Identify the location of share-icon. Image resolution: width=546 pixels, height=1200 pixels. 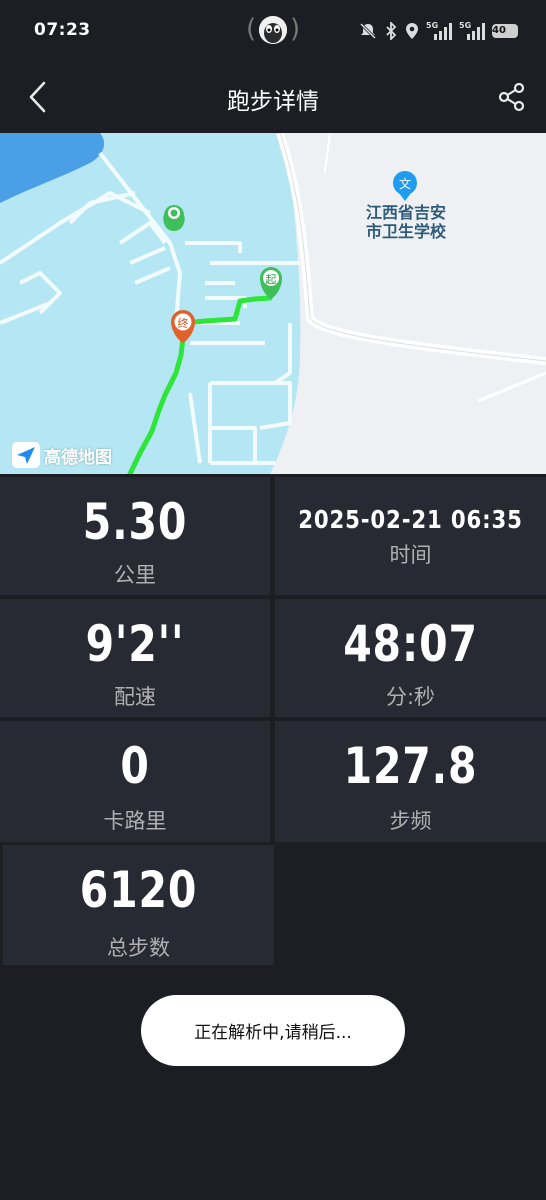
(511, 97).